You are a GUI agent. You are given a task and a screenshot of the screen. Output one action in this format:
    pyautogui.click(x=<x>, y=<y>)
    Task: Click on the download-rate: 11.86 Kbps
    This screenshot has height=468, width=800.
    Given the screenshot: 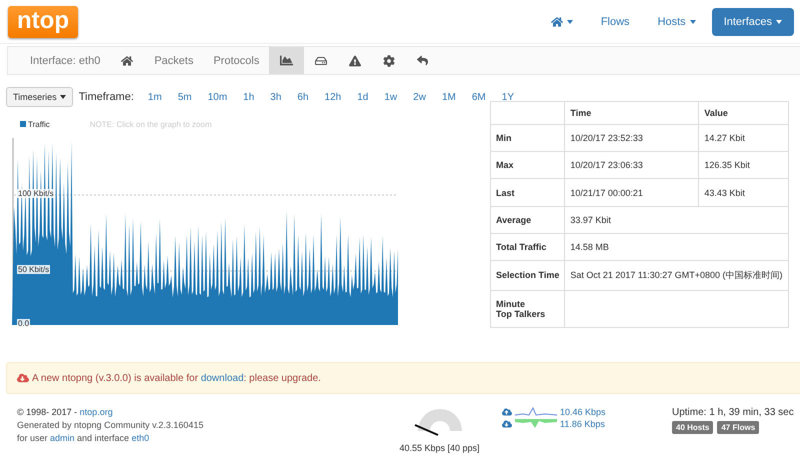 What is the action you would take?
    pyautogui.click(x=582, y=424)
    